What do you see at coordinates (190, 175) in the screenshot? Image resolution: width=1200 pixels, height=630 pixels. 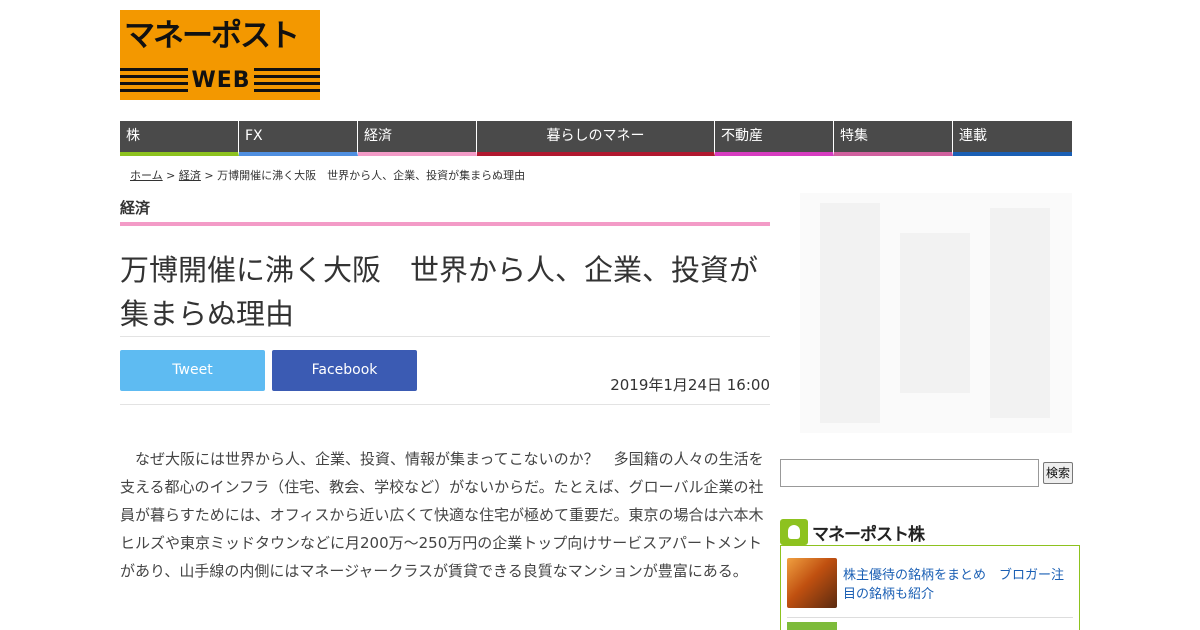 I see `breadcrumb-category-link: 経済` at bounding box center [190, 175].